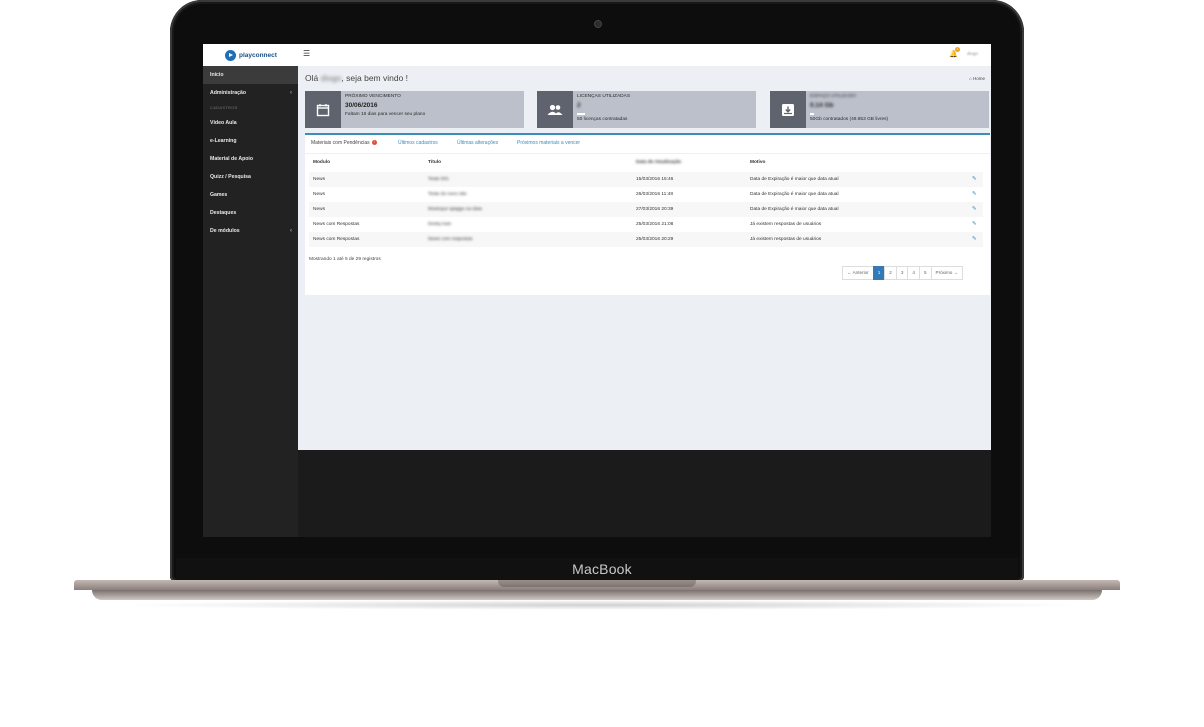 The width and height of the screenshot is (1204, 727). I want to click on sidebar-item-games: Games, so click(250, 195).